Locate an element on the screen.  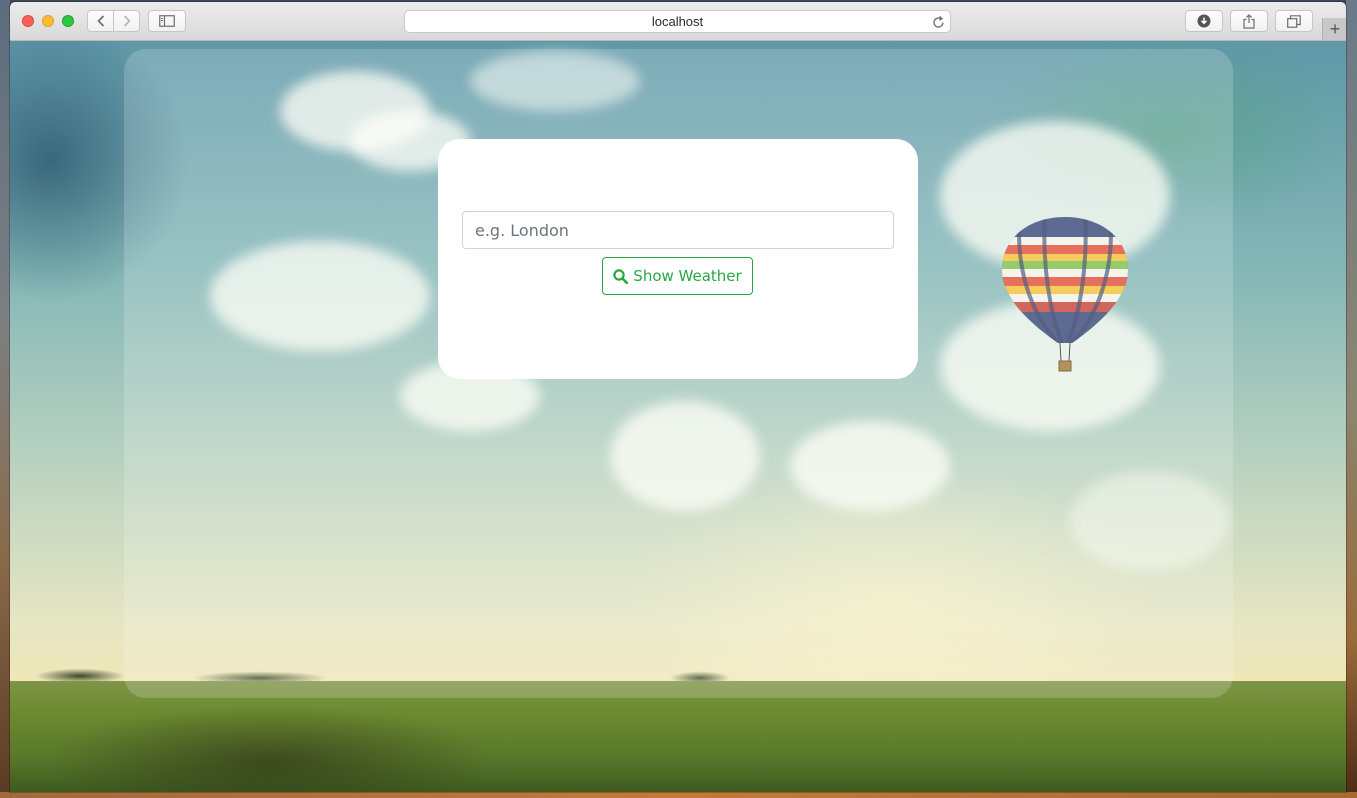
fullscreen-window-button is located at coordinates (68, 21).